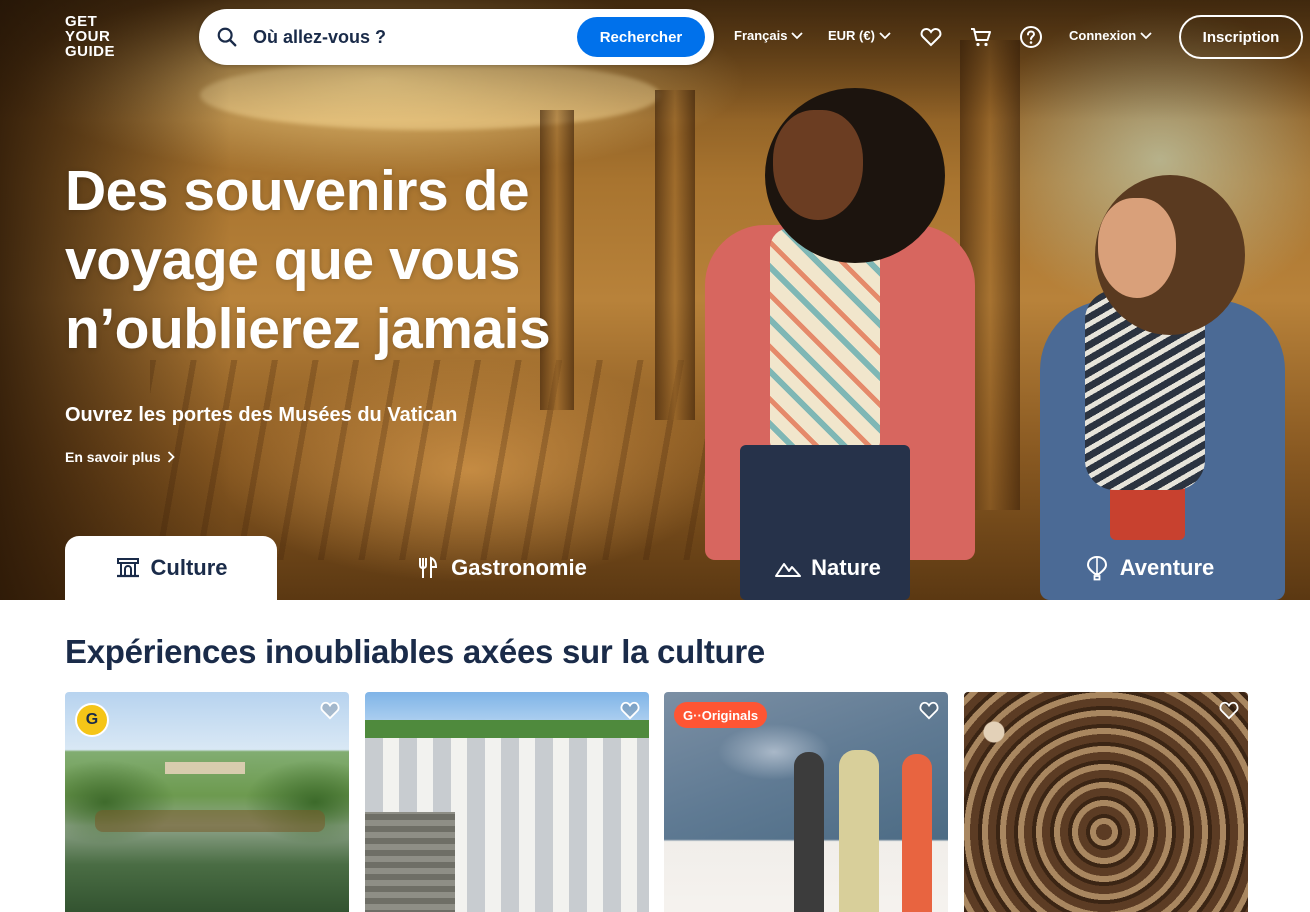 This screenshot has width=1310, height=912. I want to click on balloon-icon, so click(1096, 568).